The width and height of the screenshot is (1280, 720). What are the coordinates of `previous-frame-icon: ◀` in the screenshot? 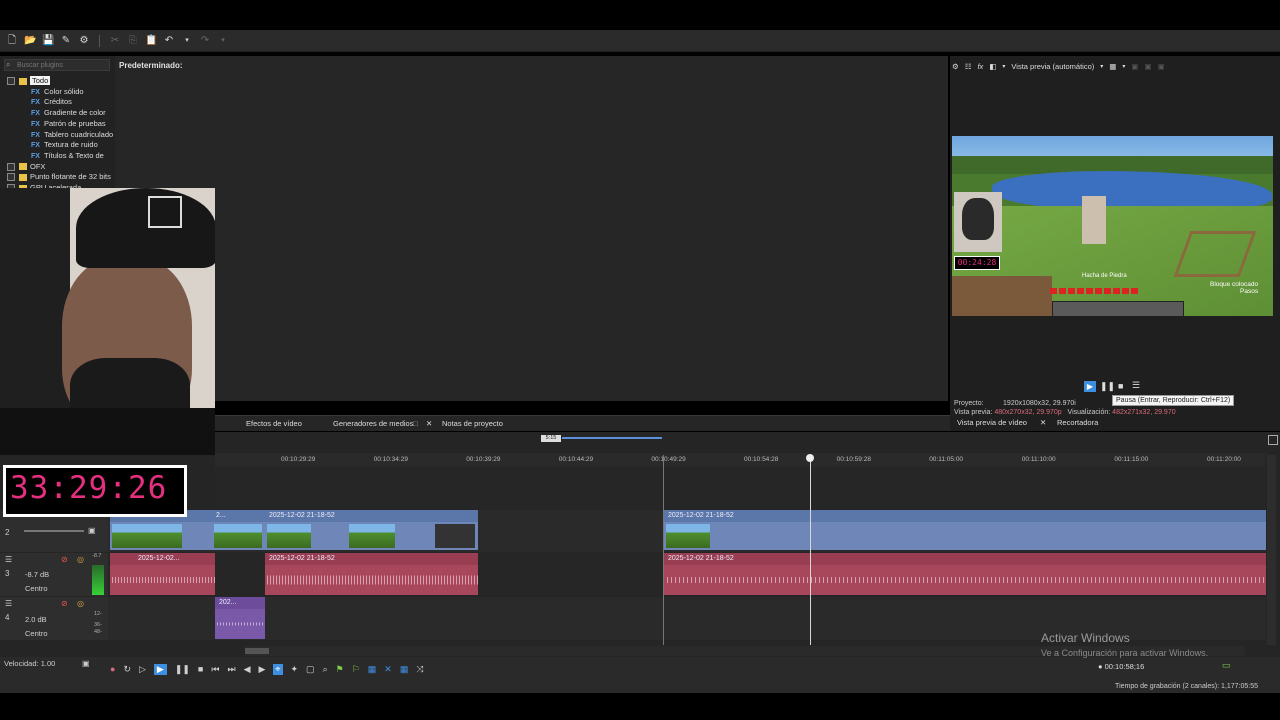 It's located at (247, 669).